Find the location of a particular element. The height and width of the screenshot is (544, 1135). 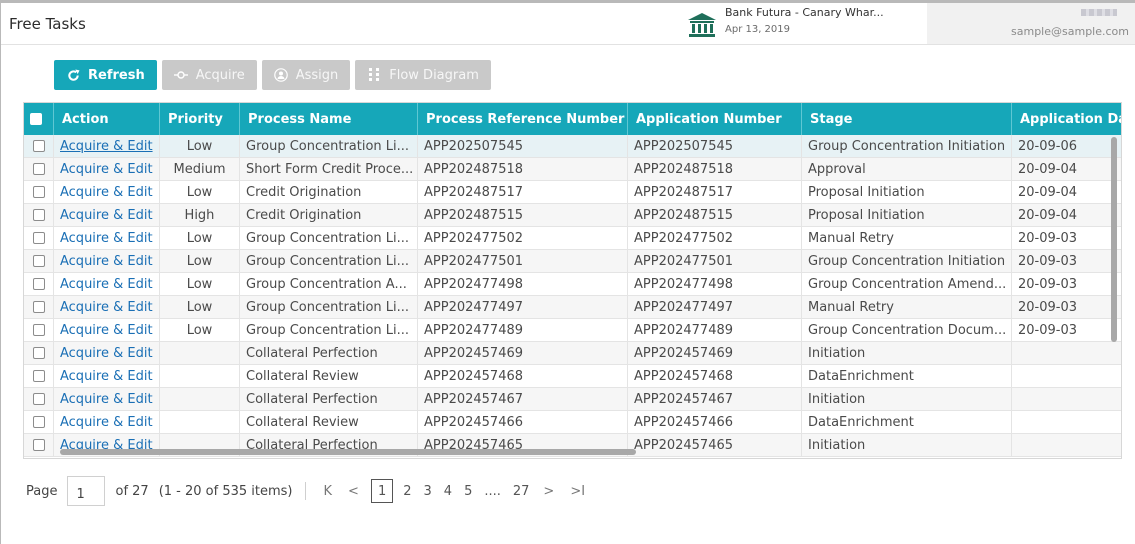

page-label: Page is located at coordinates (42, 491).